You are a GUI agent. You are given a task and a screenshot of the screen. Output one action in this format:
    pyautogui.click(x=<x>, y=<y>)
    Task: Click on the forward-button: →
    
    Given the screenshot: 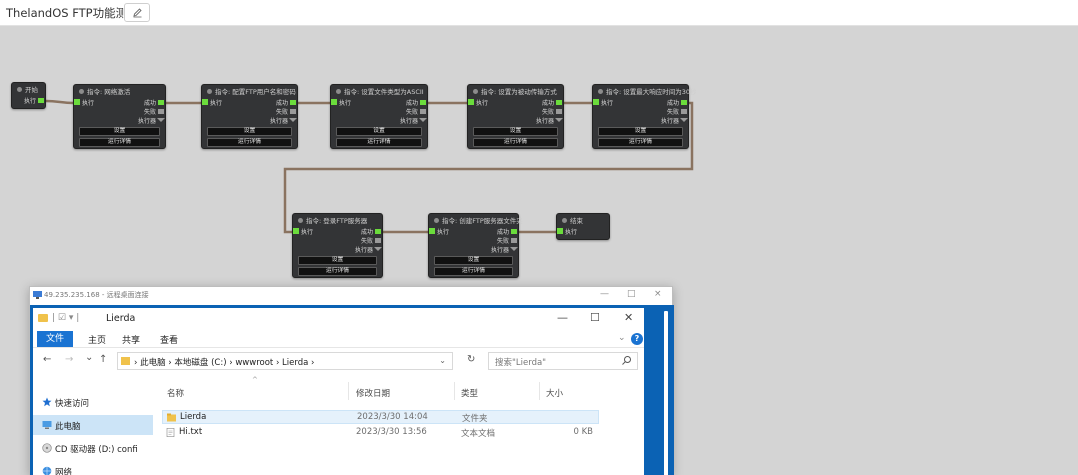 What is the action you would take?
    pyautogui.click(x=69, y=359)
    